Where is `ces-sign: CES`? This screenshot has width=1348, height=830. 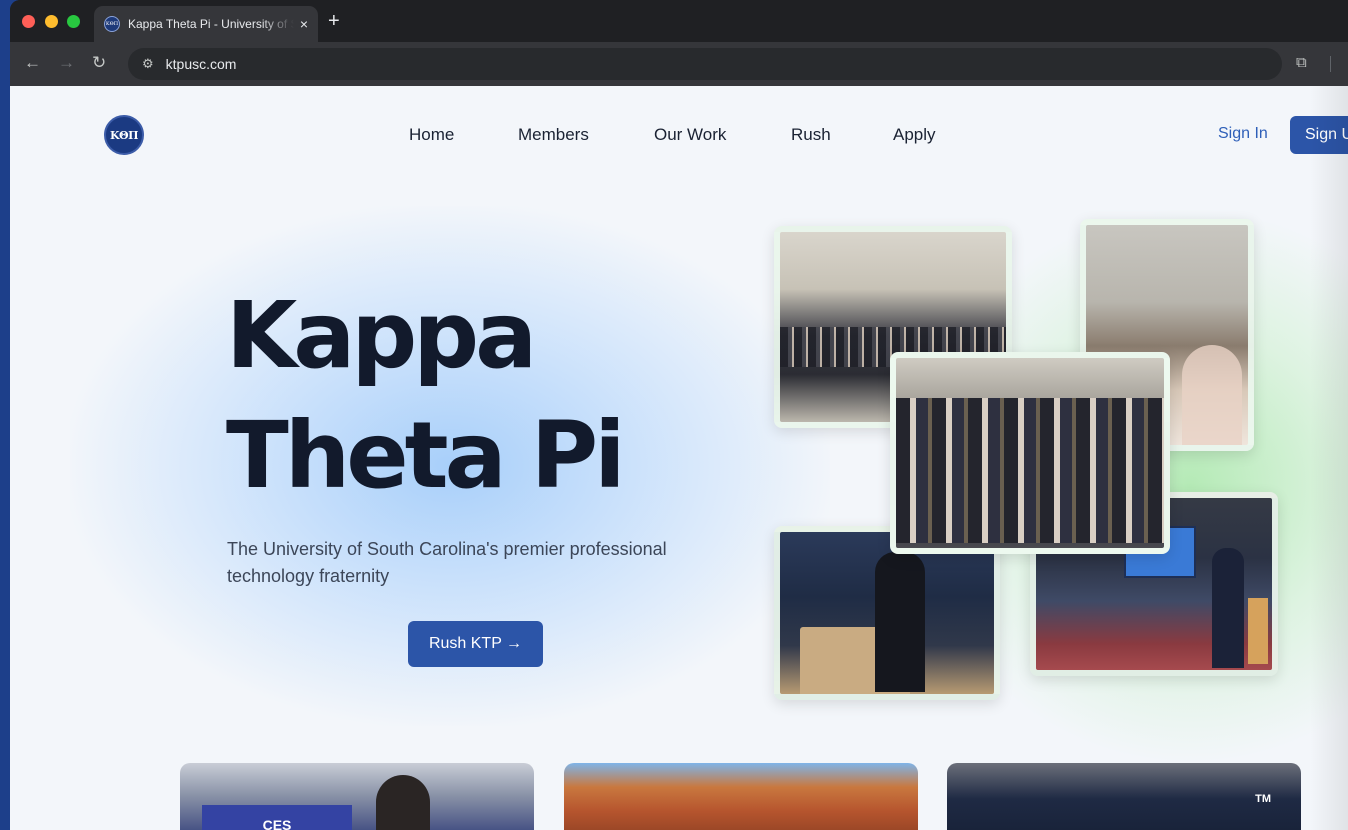 ces-sign: CES is located at coordinates (277, 817).